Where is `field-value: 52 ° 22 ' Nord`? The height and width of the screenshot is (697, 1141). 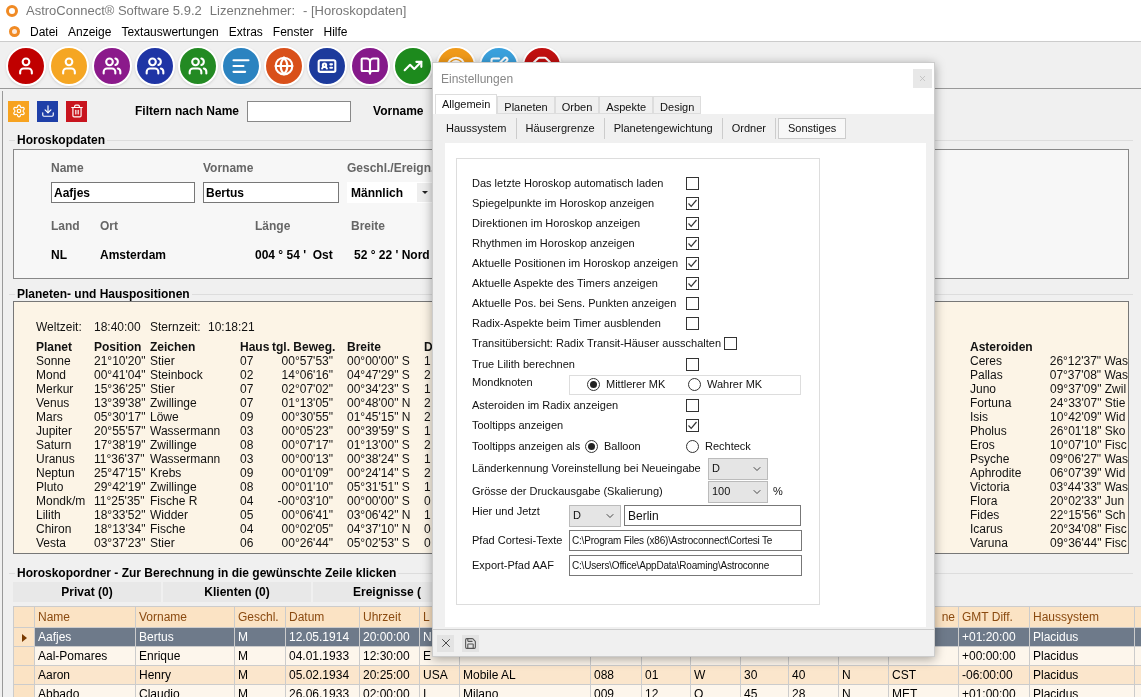 field-value: 52 ° 22 ' Nord is located at coordinates (392, 255).